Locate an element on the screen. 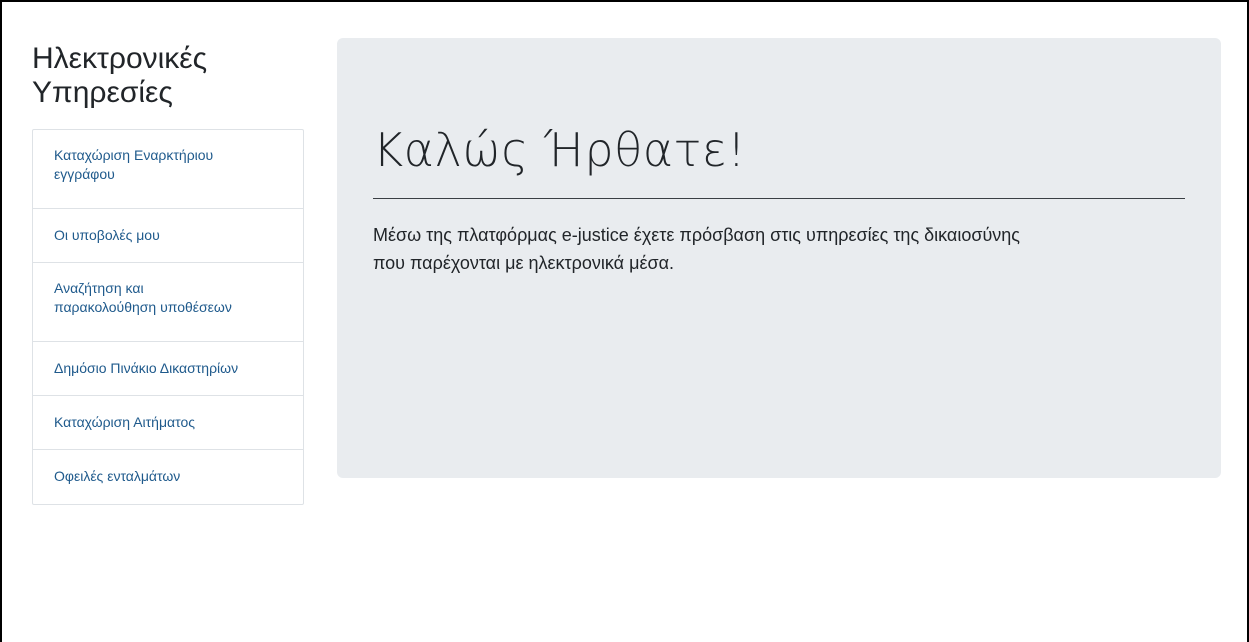  nav-item-request-registration: Καταχώριση Αιτήματος is located at coordinates (168, 423).